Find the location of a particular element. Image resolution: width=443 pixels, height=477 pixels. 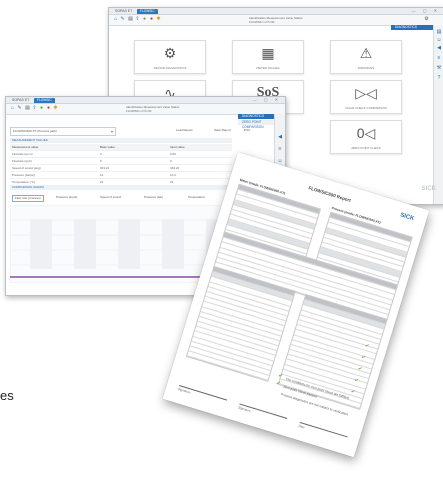

valve-icon: ▷◁ is located at coordinates (366, 93).